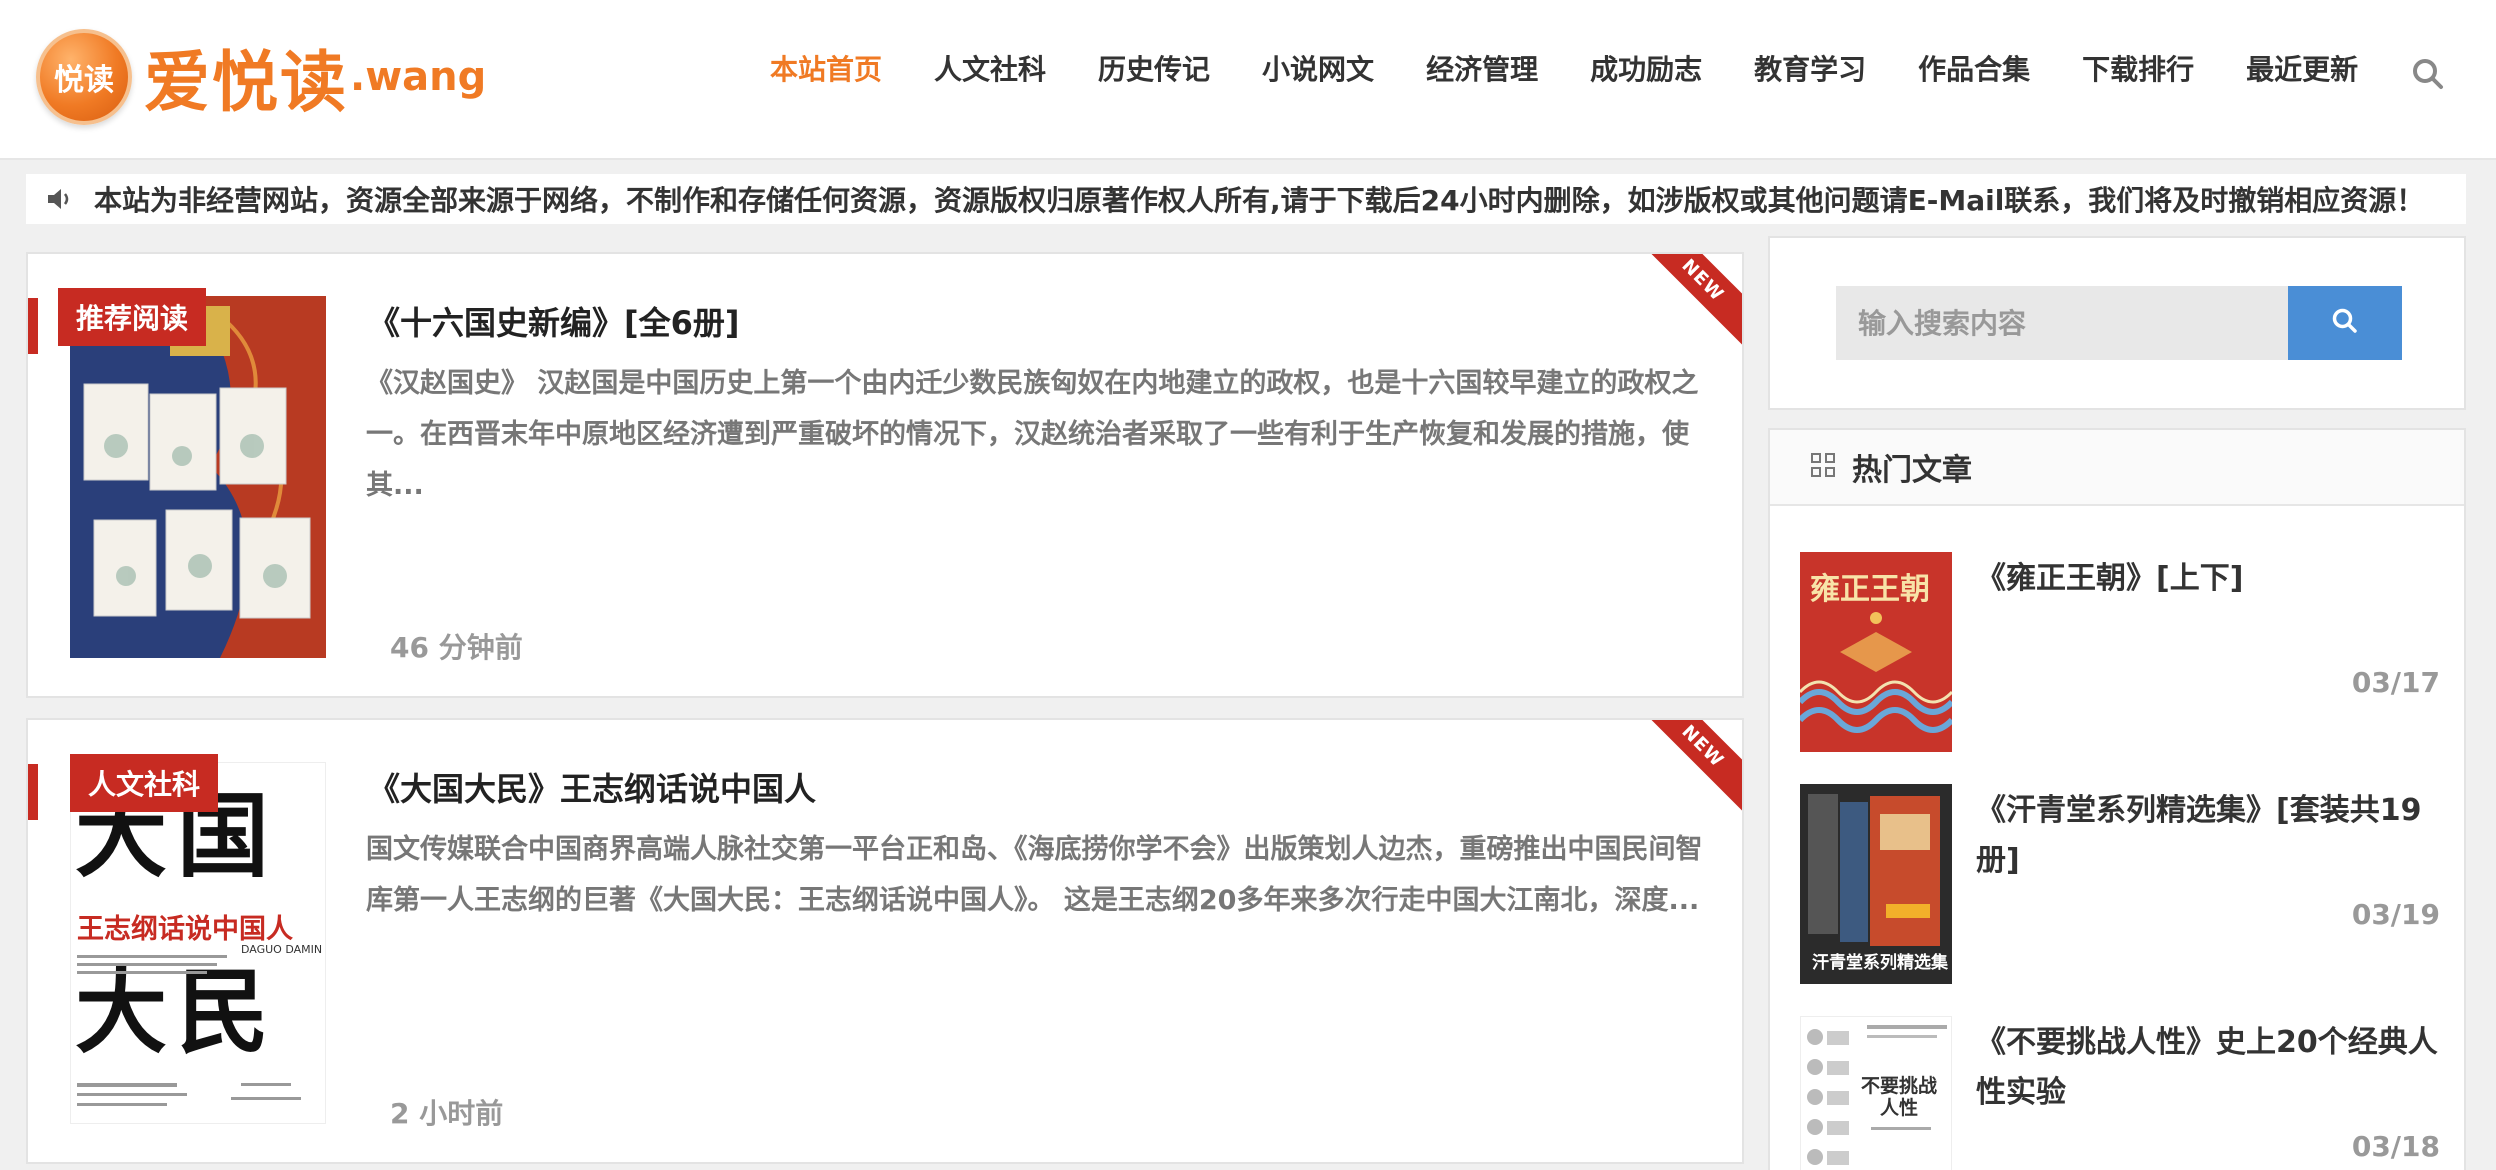 This screenshot has width=2496, height=1170. Describe the element at coordinates (2068, 323) in the screenshot. I see `search-input` at that location.